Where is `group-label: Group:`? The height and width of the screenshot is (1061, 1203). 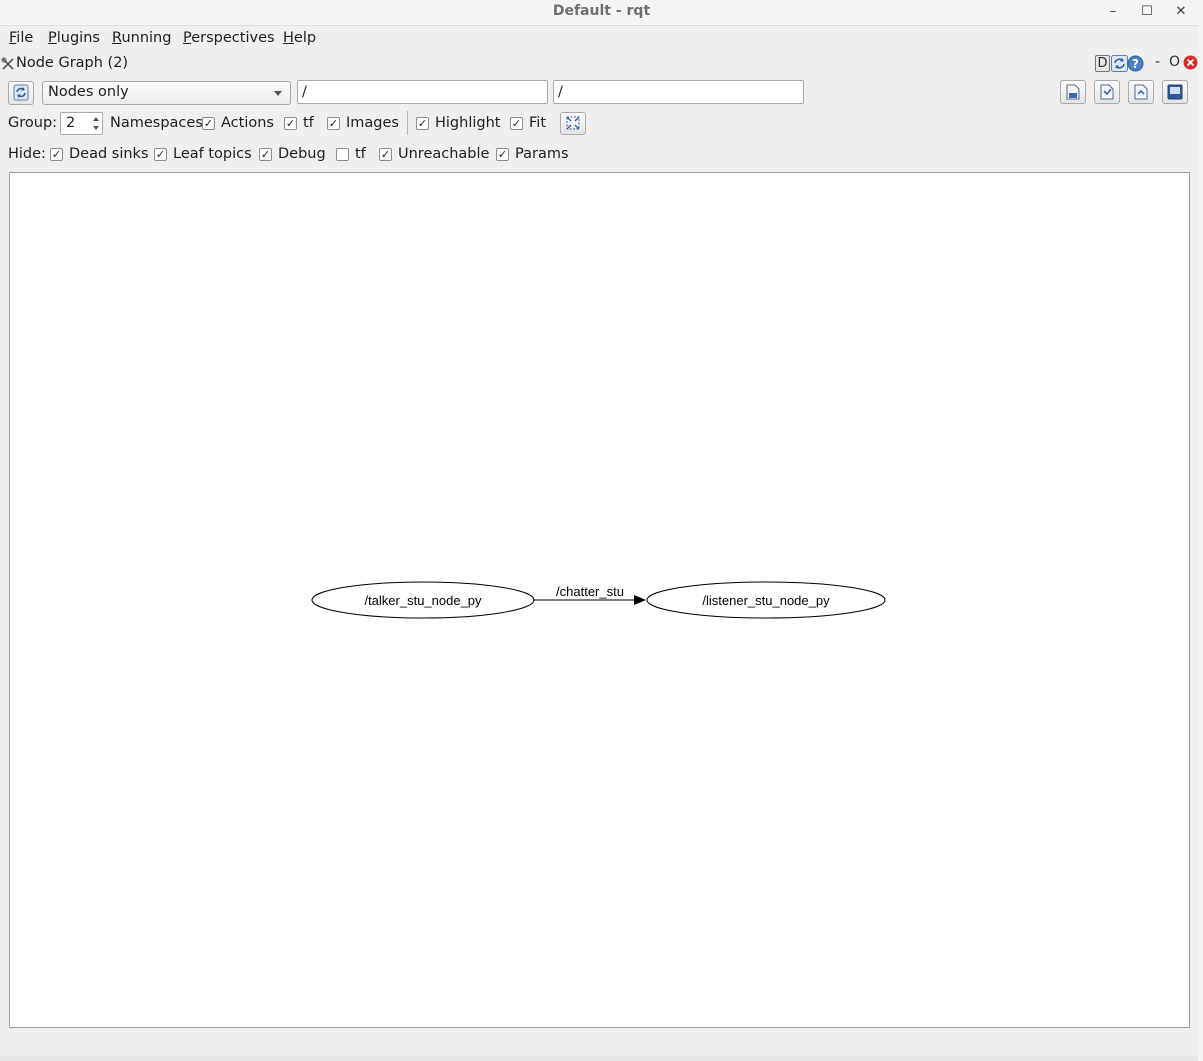 group-label: Group: is located at coordinates (33, 123).